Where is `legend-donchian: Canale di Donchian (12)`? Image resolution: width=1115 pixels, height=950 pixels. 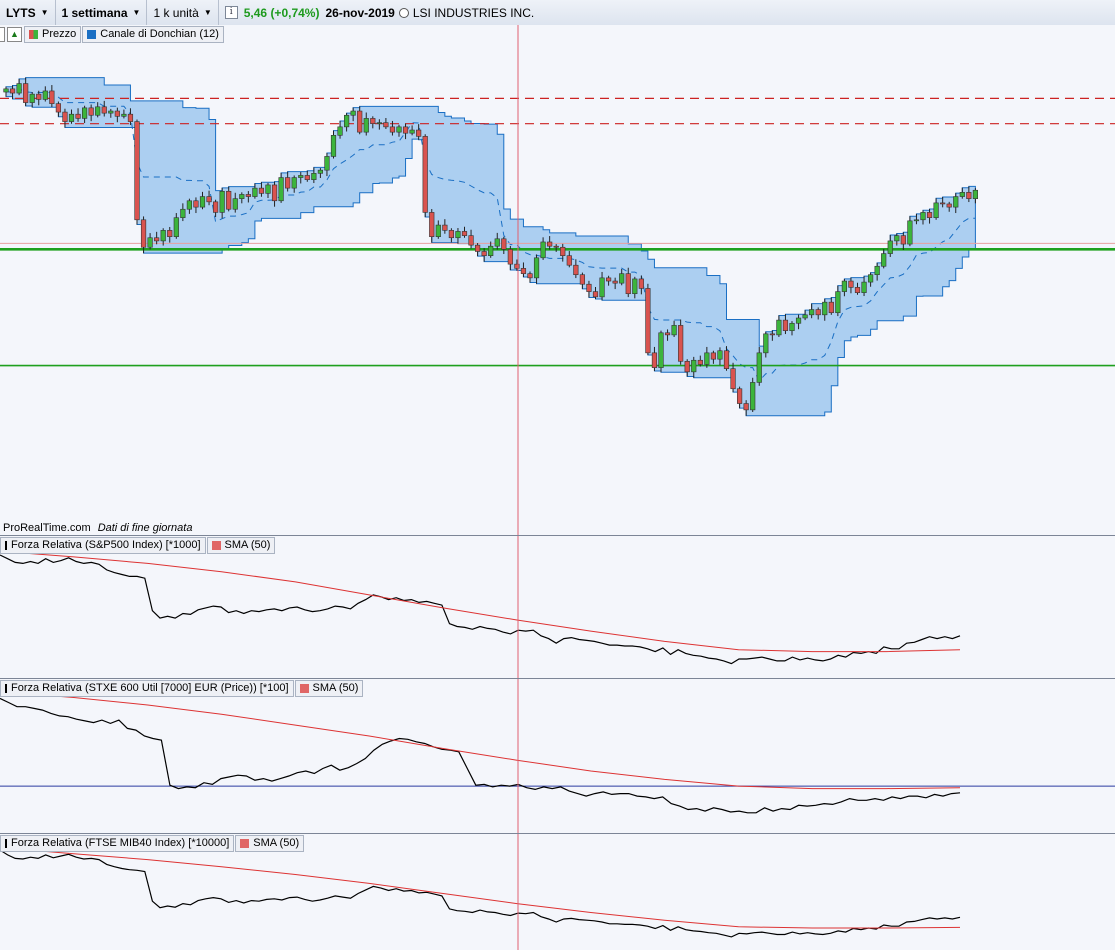
legend-donchian: Canale di Donchian (12) is located at coordinates (153, 34).